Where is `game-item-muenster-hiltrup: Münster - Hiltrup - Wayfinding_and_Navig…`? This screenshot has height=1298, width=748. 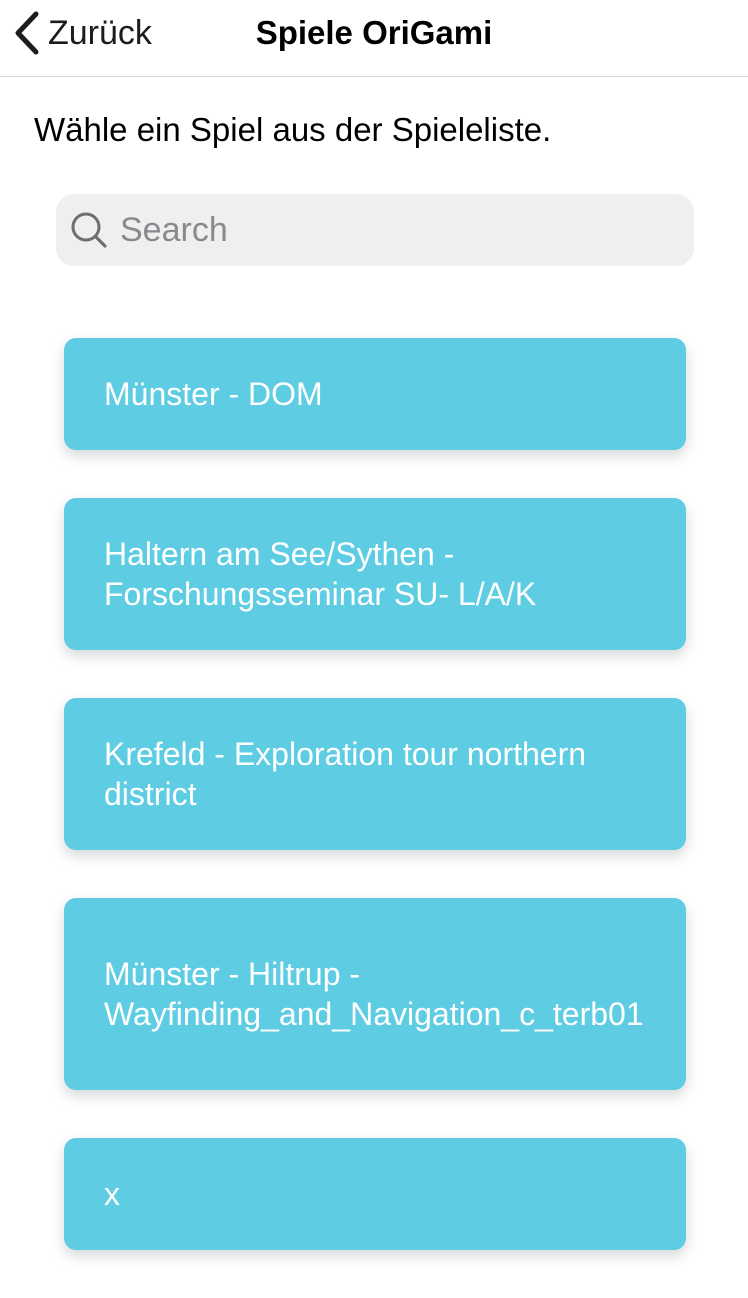 game-item-muenster-hiltrup: Münster - Hiltrup - Wayfinding_and_Navig… is located at coordinates (375, 994).